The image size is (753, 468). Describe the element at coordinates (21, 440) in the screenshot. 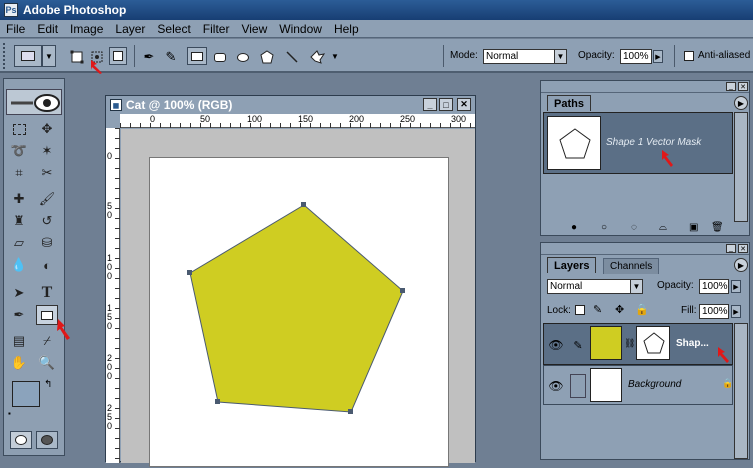

I see `standard-mode-button` at that location.